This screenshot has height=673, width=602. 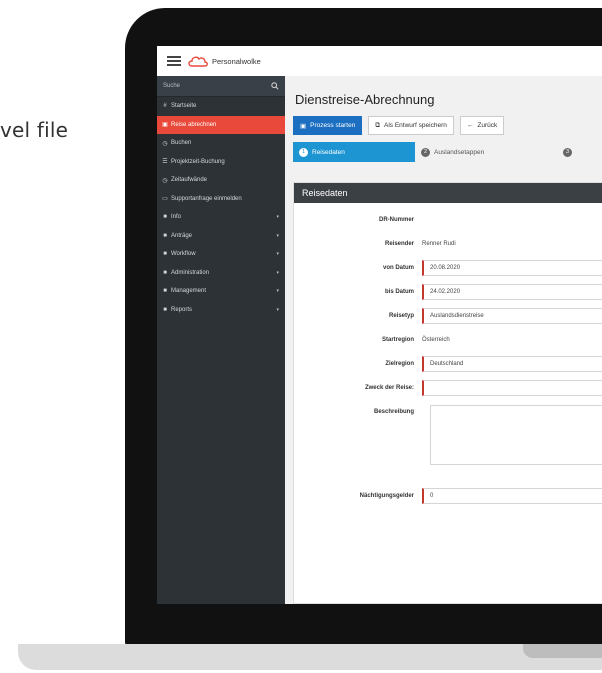 I want to click on sidebar-item-administration: ■ Administration ▾, so click(x=221, y=273).